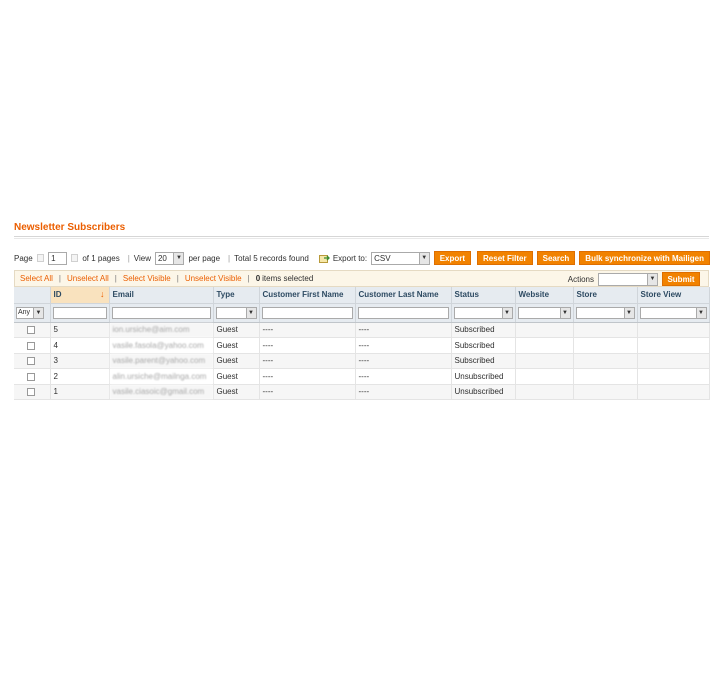  What do you see at coordinates (681, 279) in the screenshot?
I see `submit-button: Submit` at bounding box center [681, 279].